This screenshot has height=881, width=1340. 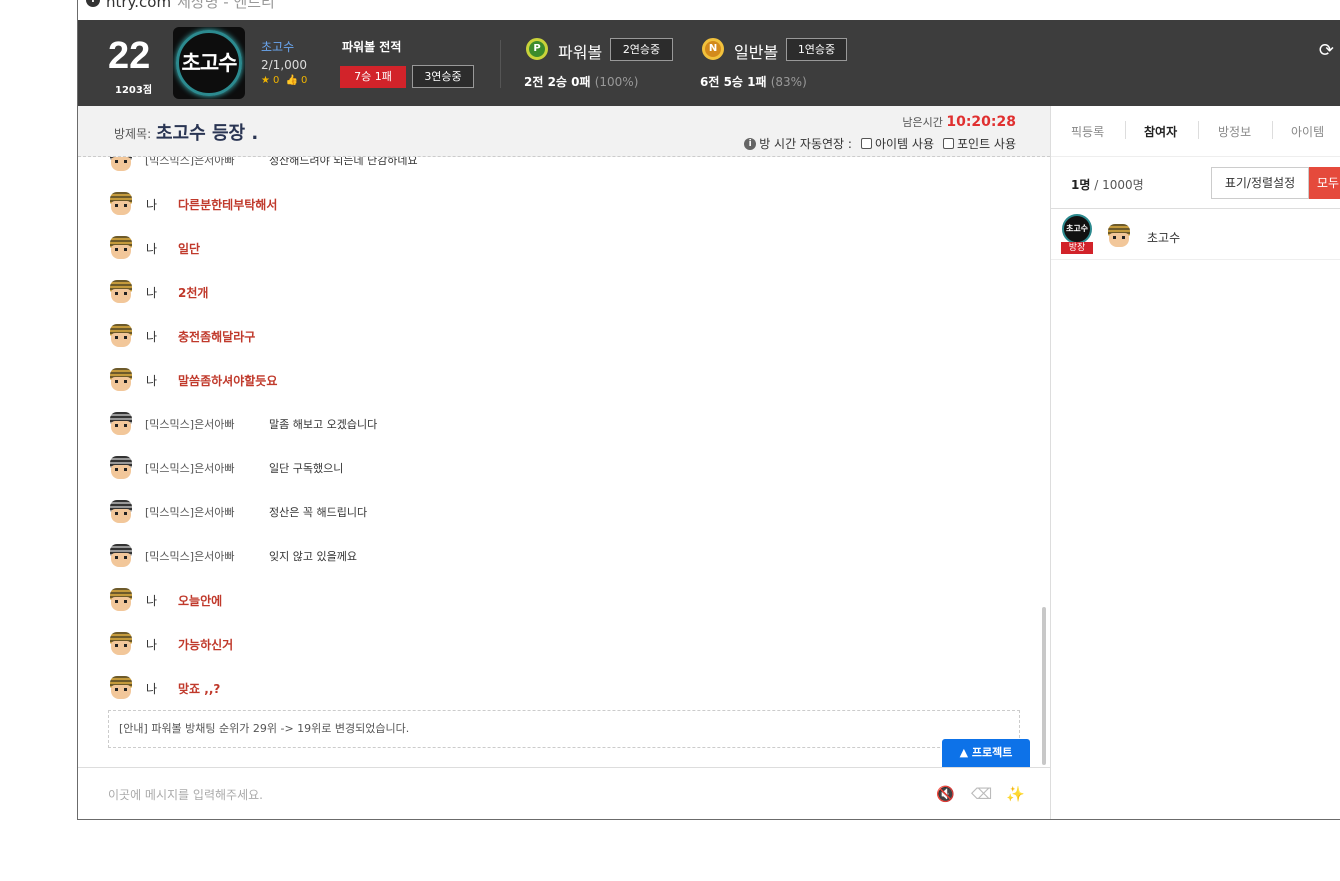 I want to click on point-use-label: 포인트 사용, so click(x=986, y=143).